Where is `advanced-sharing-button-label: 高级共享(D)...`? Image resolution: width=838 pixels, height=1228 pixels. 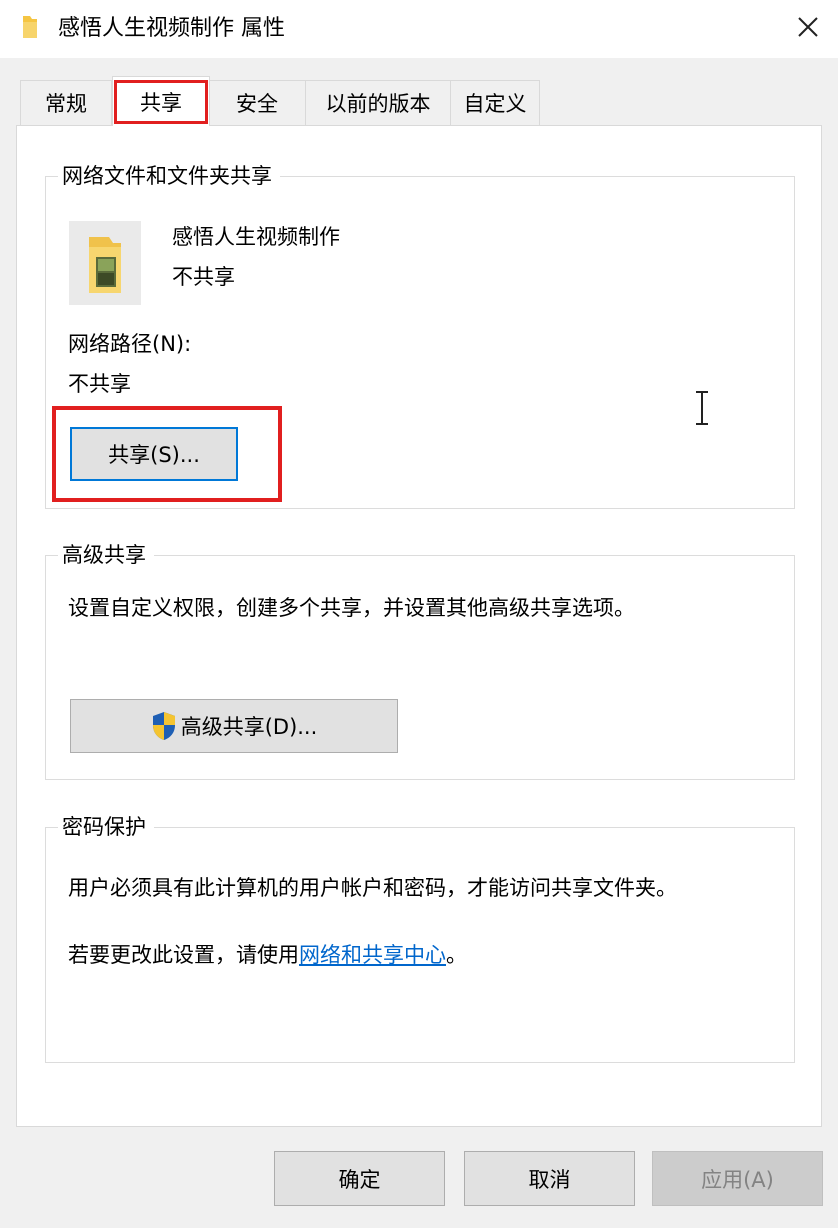
advanced-sharing-button-label: 高级共享(D)... is located at coordinates (249, 727).